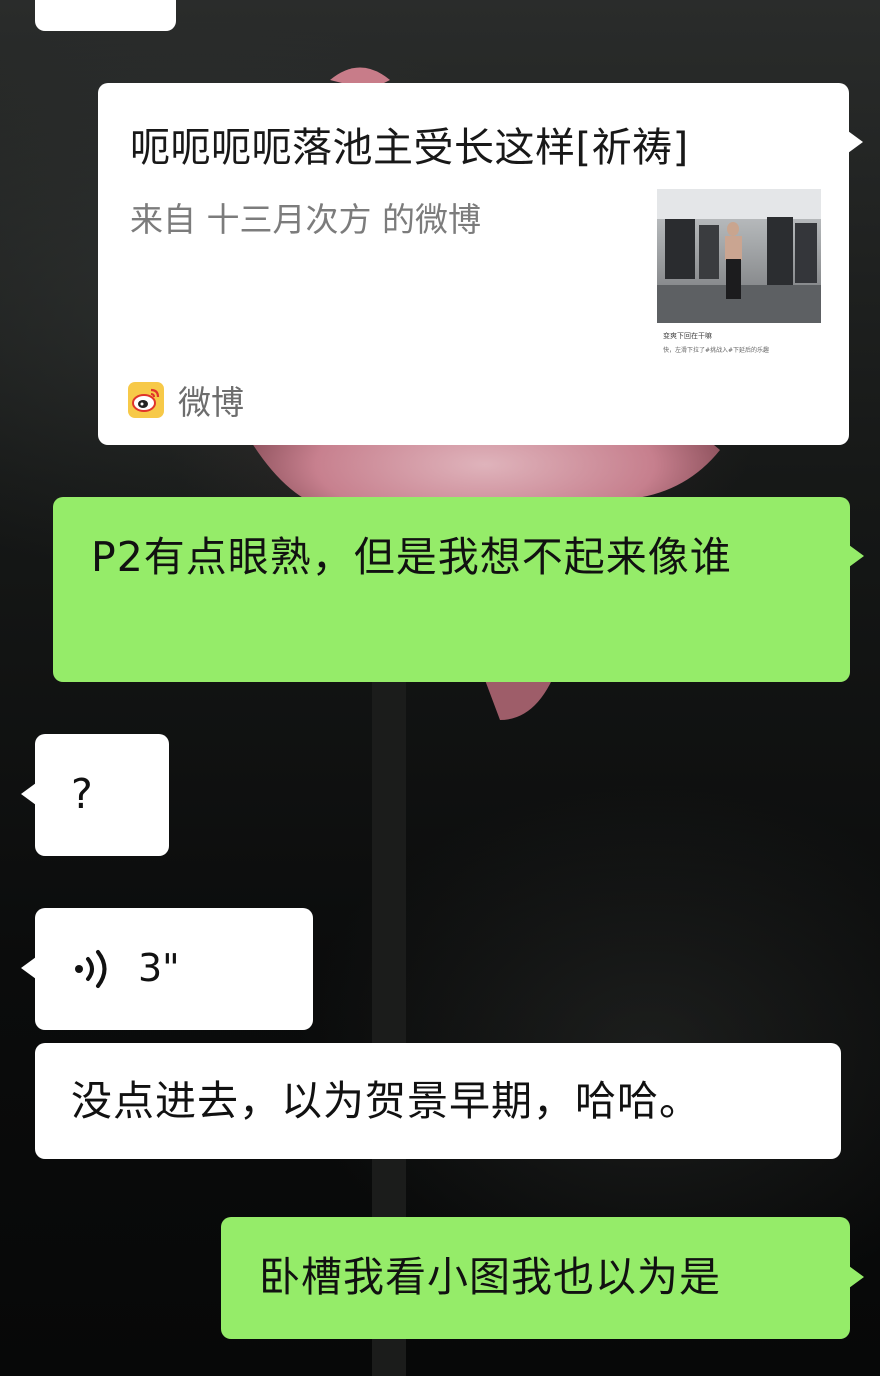  Describe the element at coordinates (211, 402) in the screenshot. I see `card-source-label: 微博` at that location.